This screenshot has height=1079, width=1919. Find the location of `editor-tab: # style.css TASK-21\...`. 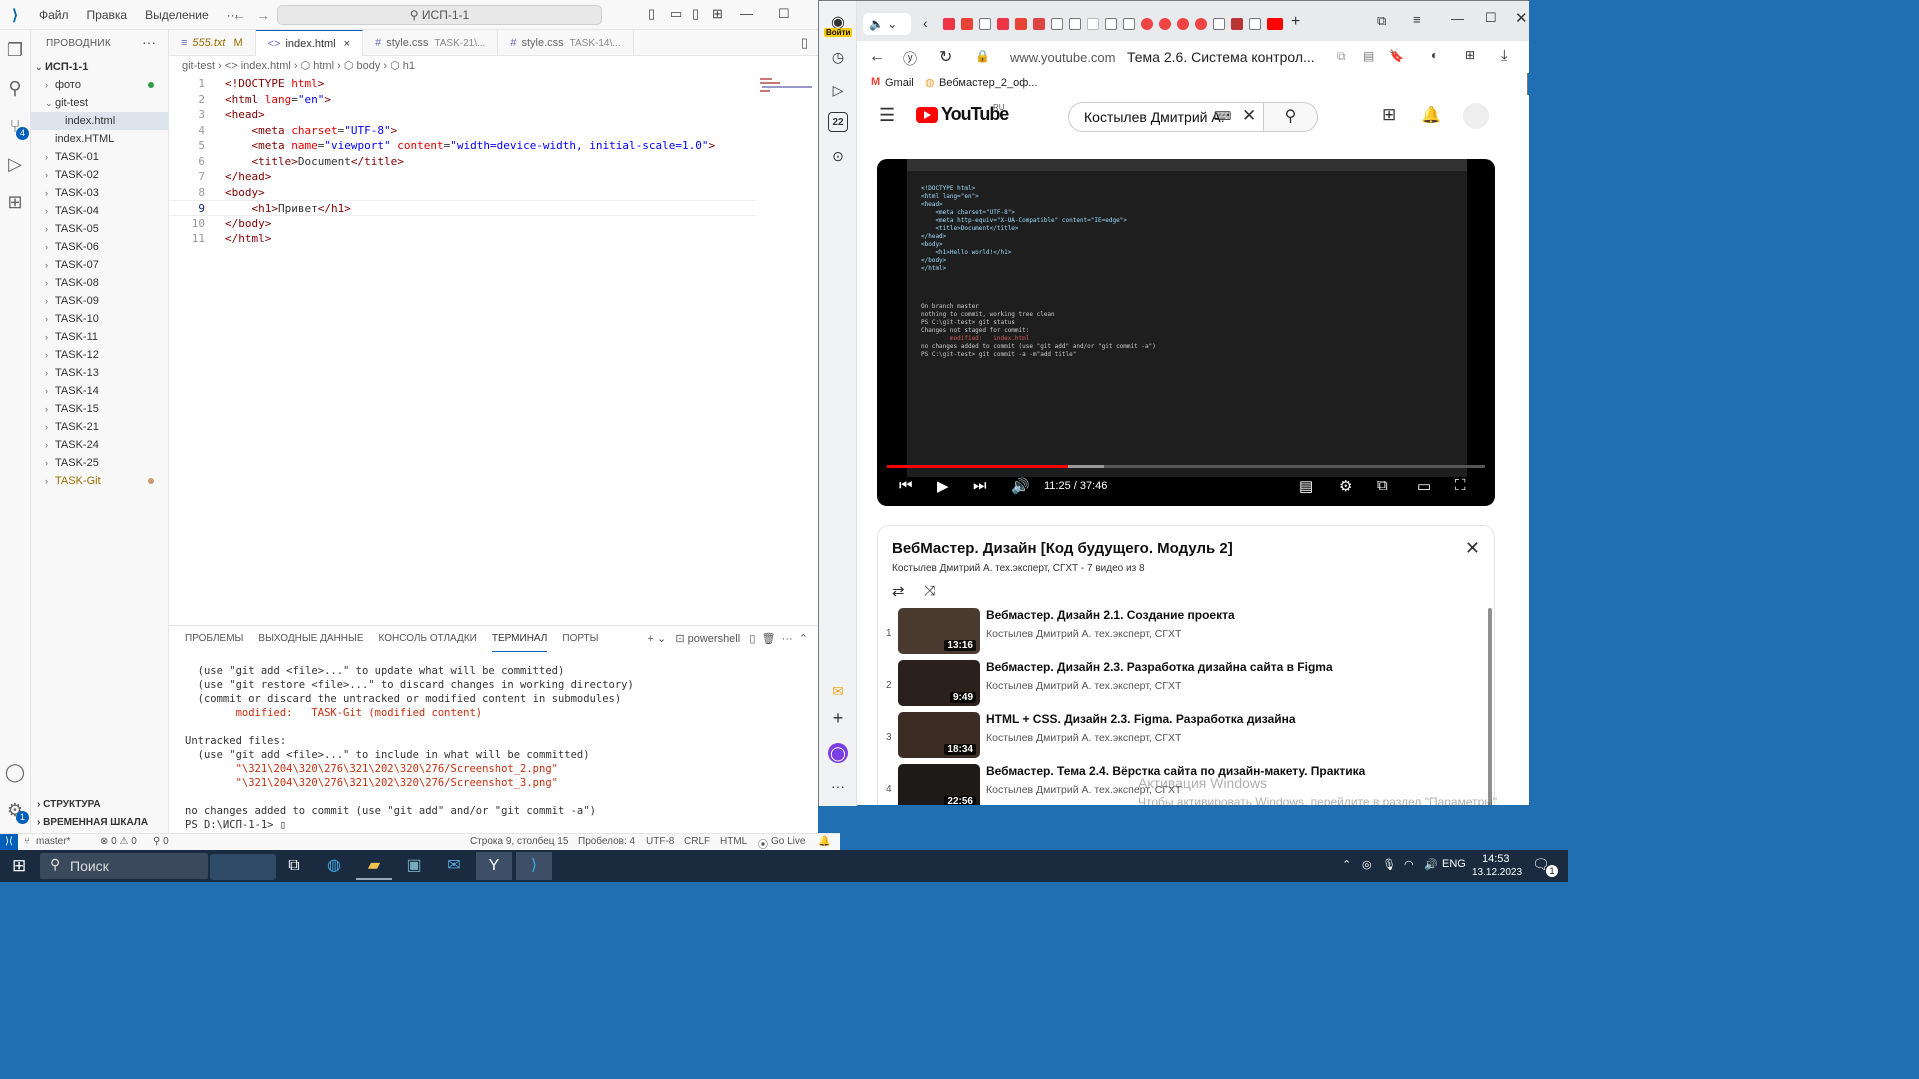

editor-tab: # style.css TASK-21\... is located at coordinates (431, 43).